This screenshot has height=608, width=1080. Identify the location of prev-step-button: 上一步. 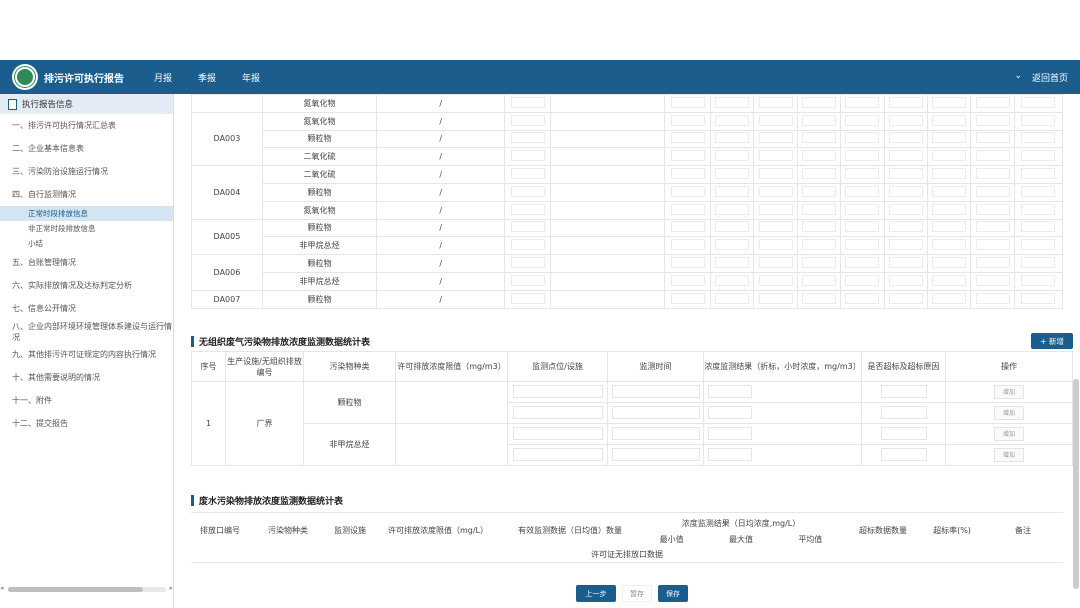
(596, 593).